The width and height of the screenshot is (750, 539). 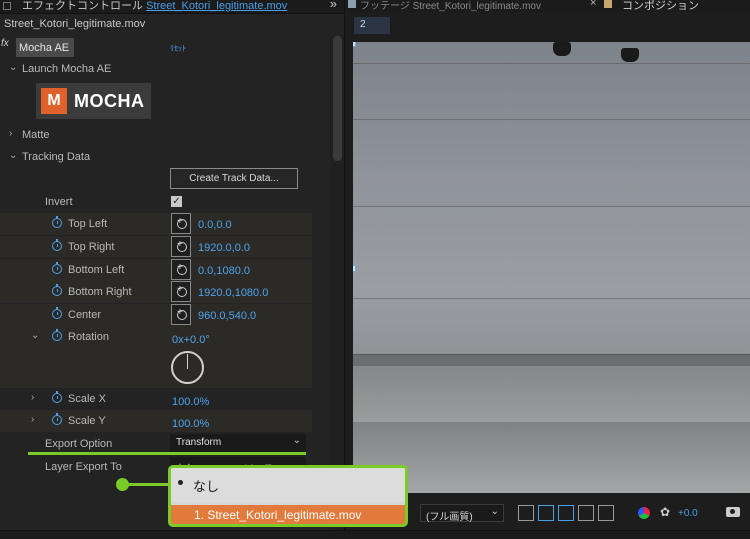 What do you see at coordinates (199, 442) in the screenshot?
I see `export-option-value: Transform` at bounding box center [199, 442].